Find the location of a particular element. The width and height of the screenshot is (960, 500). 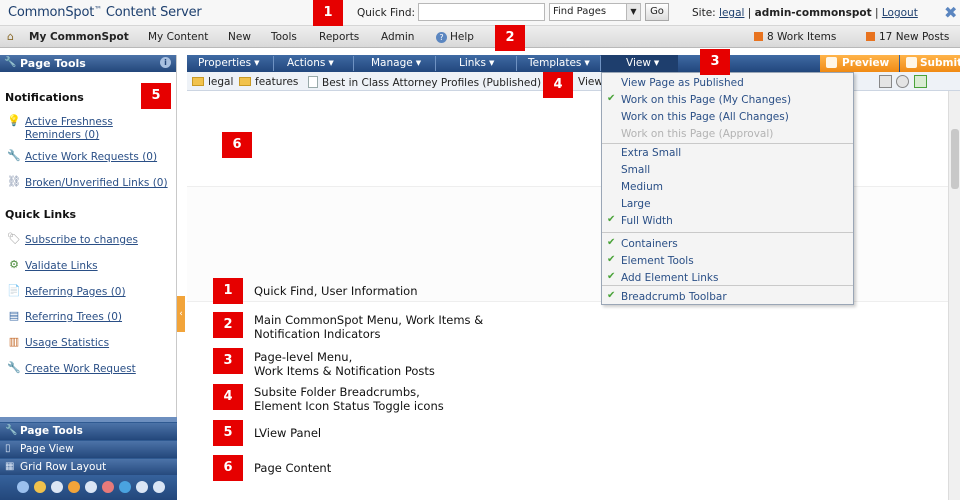

view-menu-item: ✔ Work on this Page (My Changes) is located at coordinates (727, 100).